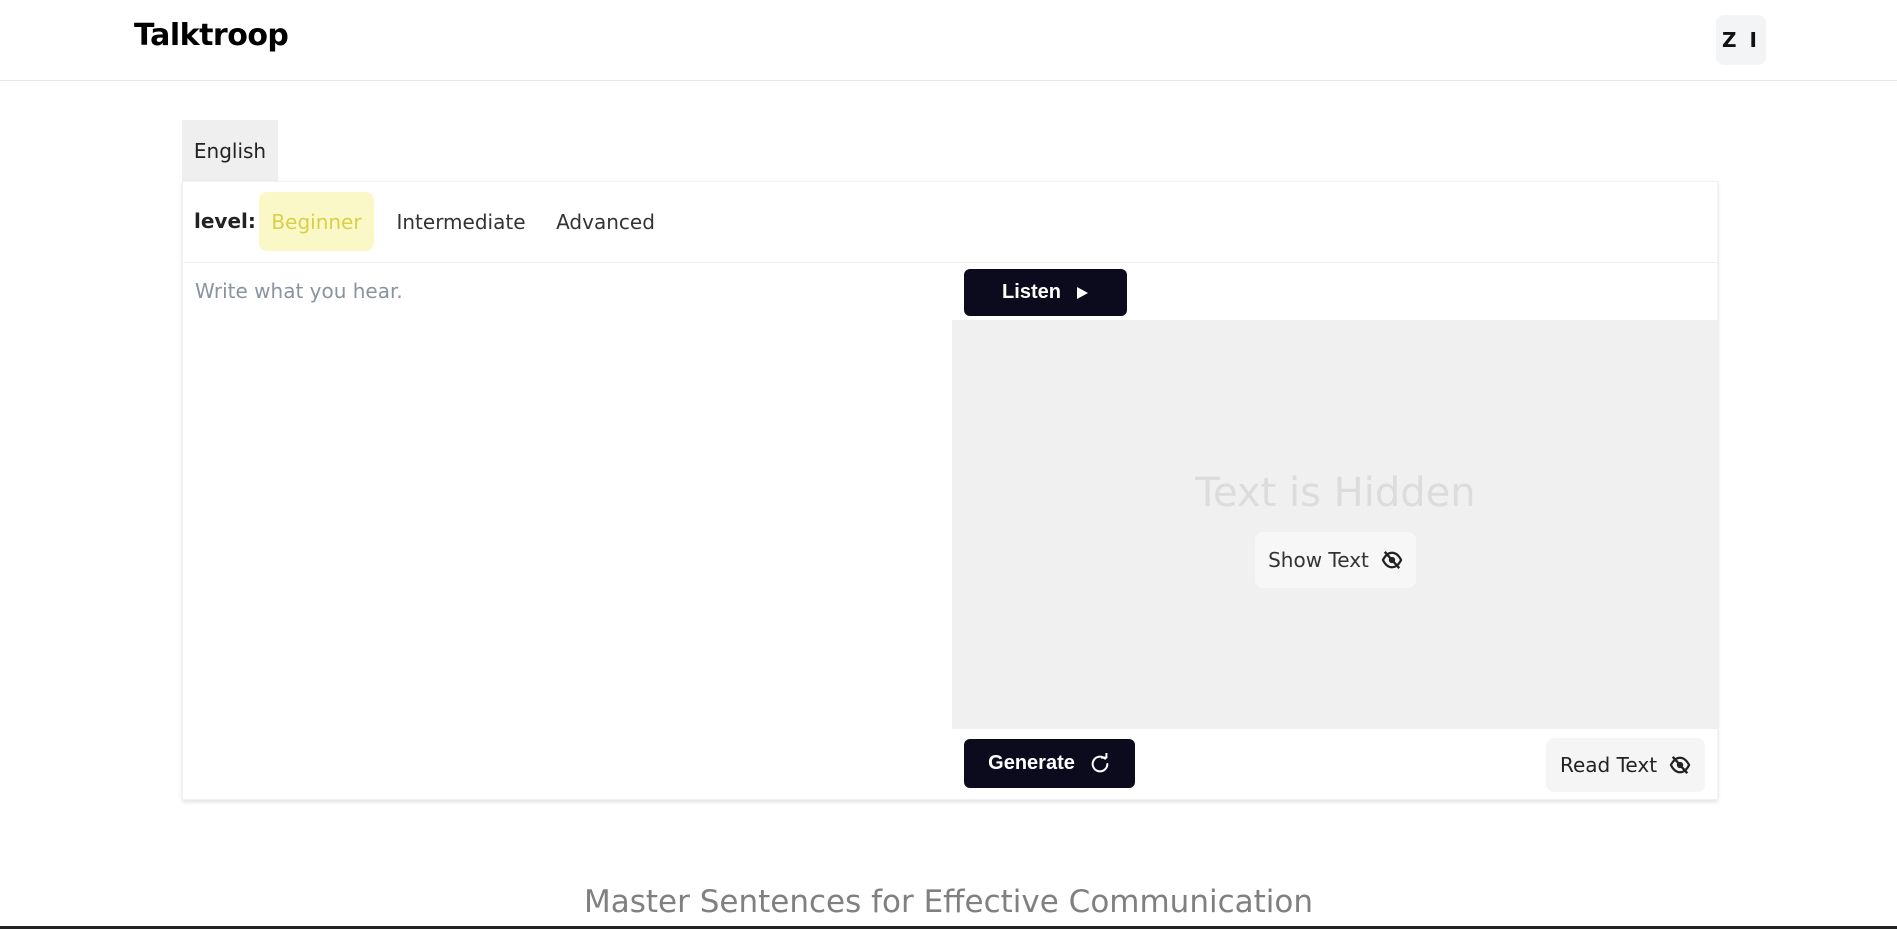 This screenshot has height=929, width=1897. I want to click on show-text-label: Show Text, so click(1318, 560).